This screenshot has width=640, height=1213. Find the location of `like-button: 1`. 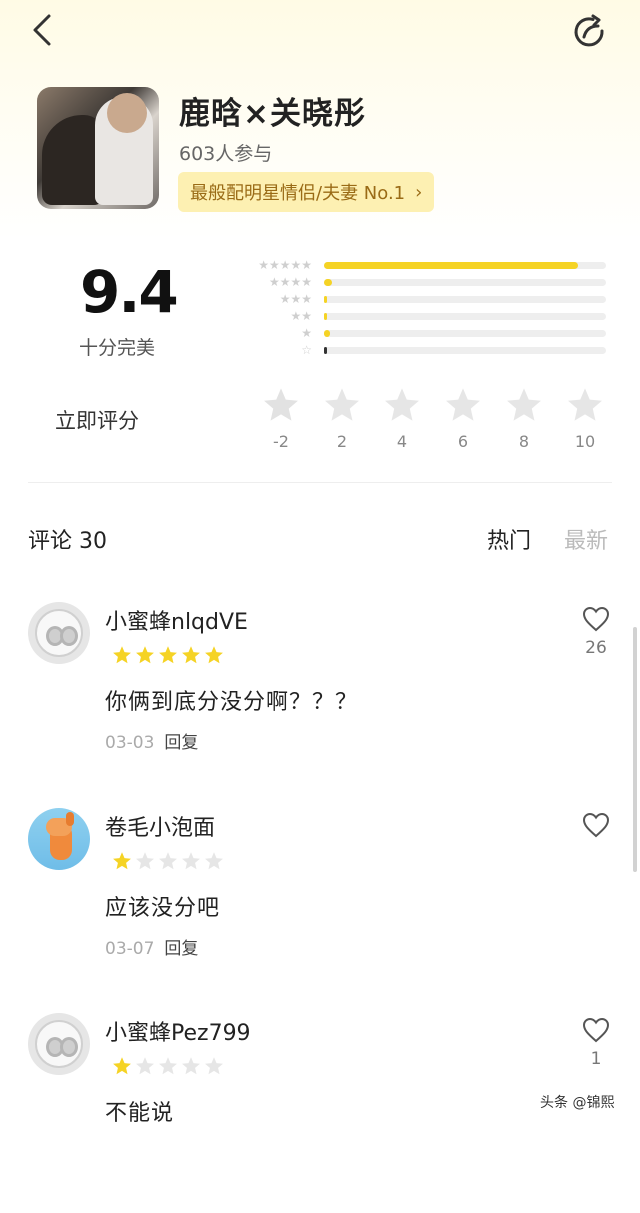

like-button: 1 is located at coordinates (596, 1043).